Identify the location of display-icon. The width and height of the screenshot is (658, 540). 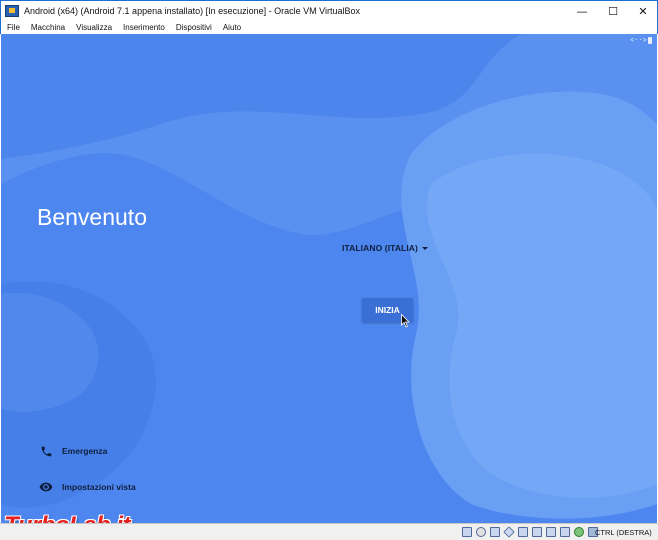
(551, 532).